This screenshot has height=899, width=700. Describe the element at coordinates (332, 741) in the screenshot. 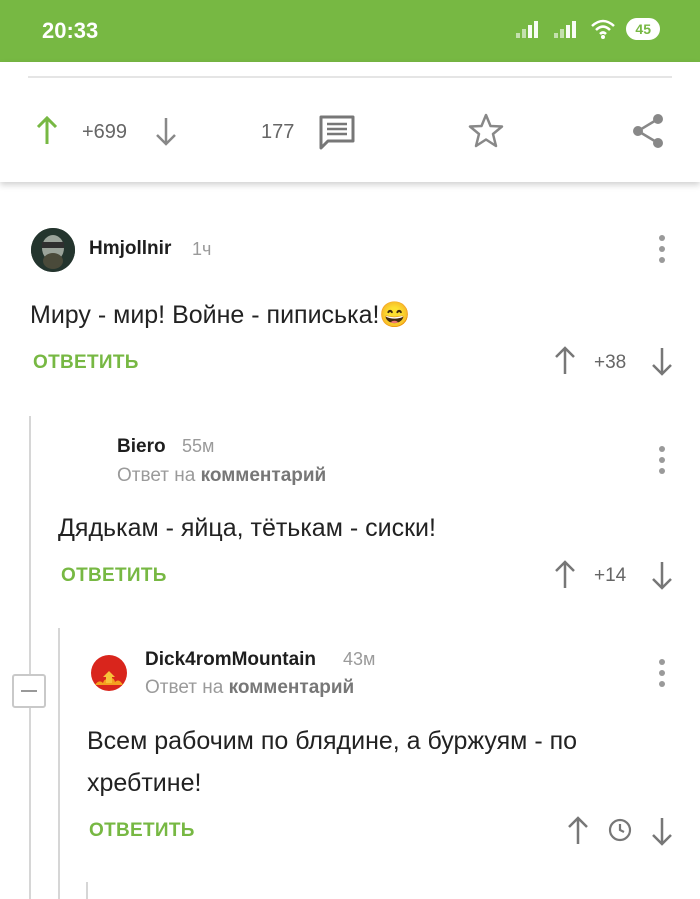

I see `comment-text-line: Всем рабочим по блядине, а буржуям - по` at that location.